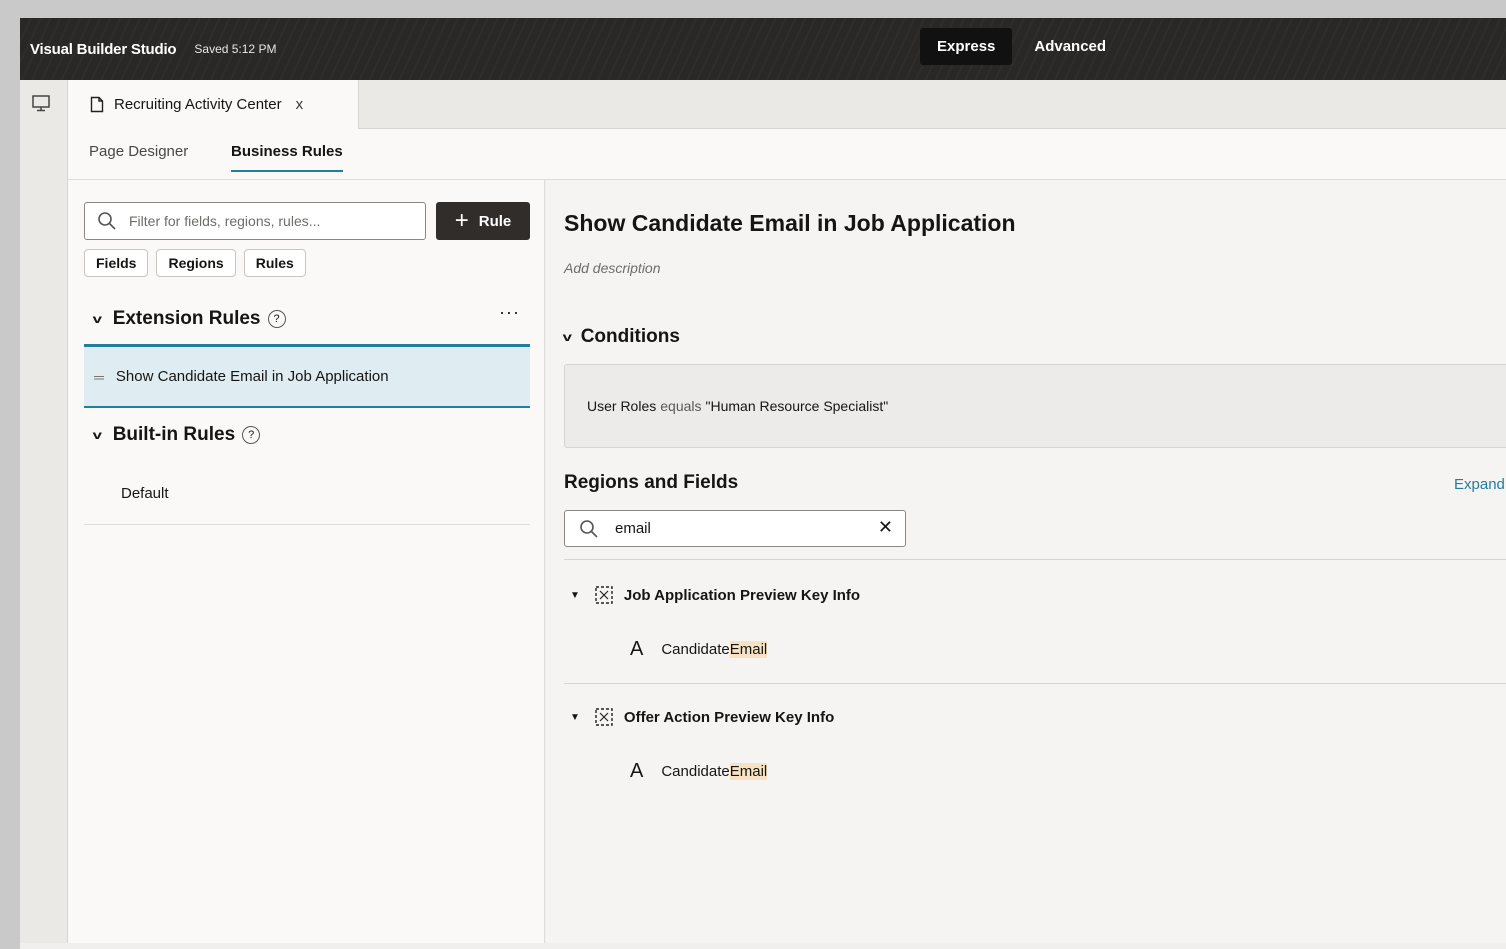 Image resolution: width=1506 pixels, height=949 pixels. Describe the element at coordinates (307, 316) in the screenshot. I see `extension-rules-header: v Extension Rules ? ···` at that location.